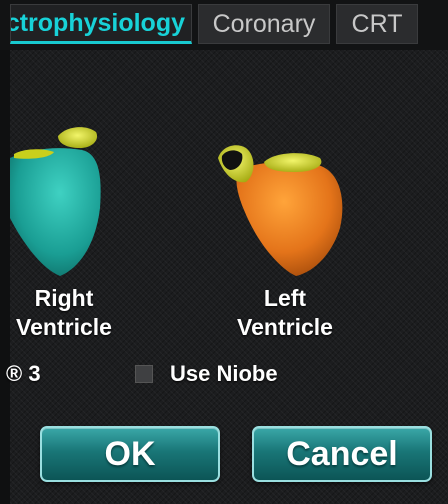  Describe the element at coordinates (101, 24) in the screenshot. I see `tab-electrophysiology: ctrophysiology` at that location.